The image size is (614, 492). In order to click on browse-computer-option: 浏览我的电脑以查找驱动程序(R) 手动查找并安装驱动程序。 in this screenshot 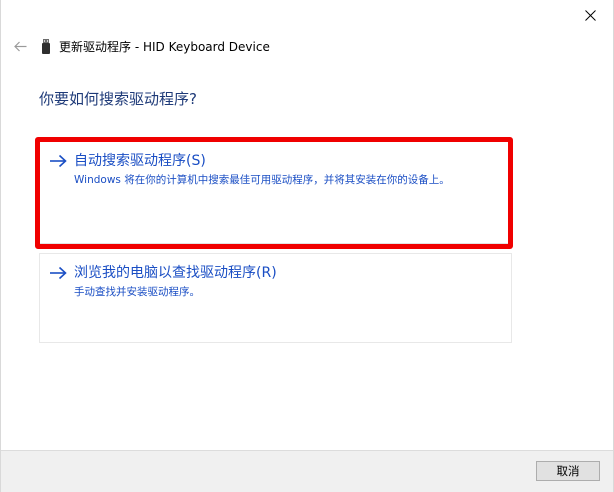, I will do `click(275, 298)`.